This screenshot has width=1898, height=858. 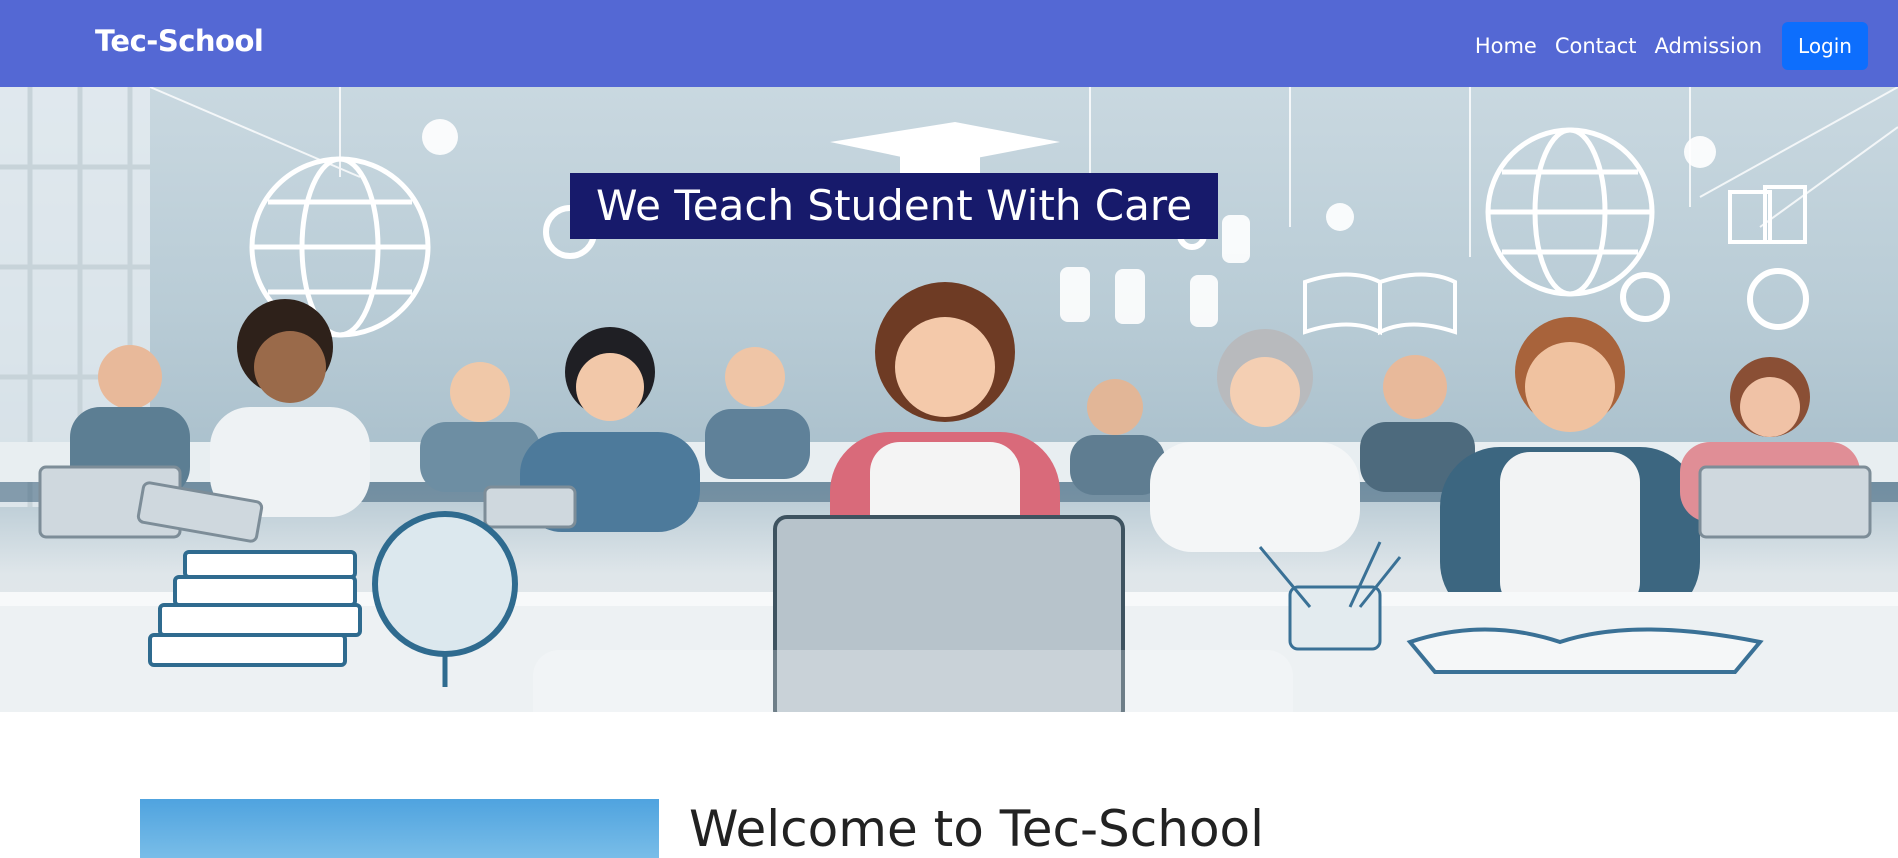 I want to click on nav-contact-link: Contact, so click(x=1596, y=46).